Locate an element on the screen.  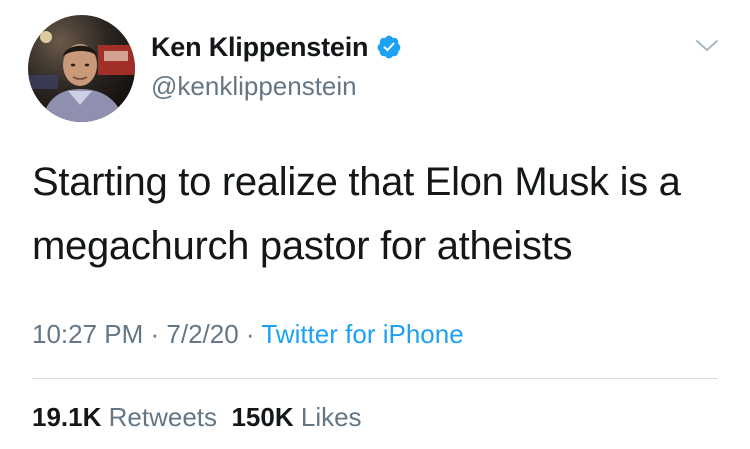
likes-stat: 150K Likes is located at coordinates (296, 417).